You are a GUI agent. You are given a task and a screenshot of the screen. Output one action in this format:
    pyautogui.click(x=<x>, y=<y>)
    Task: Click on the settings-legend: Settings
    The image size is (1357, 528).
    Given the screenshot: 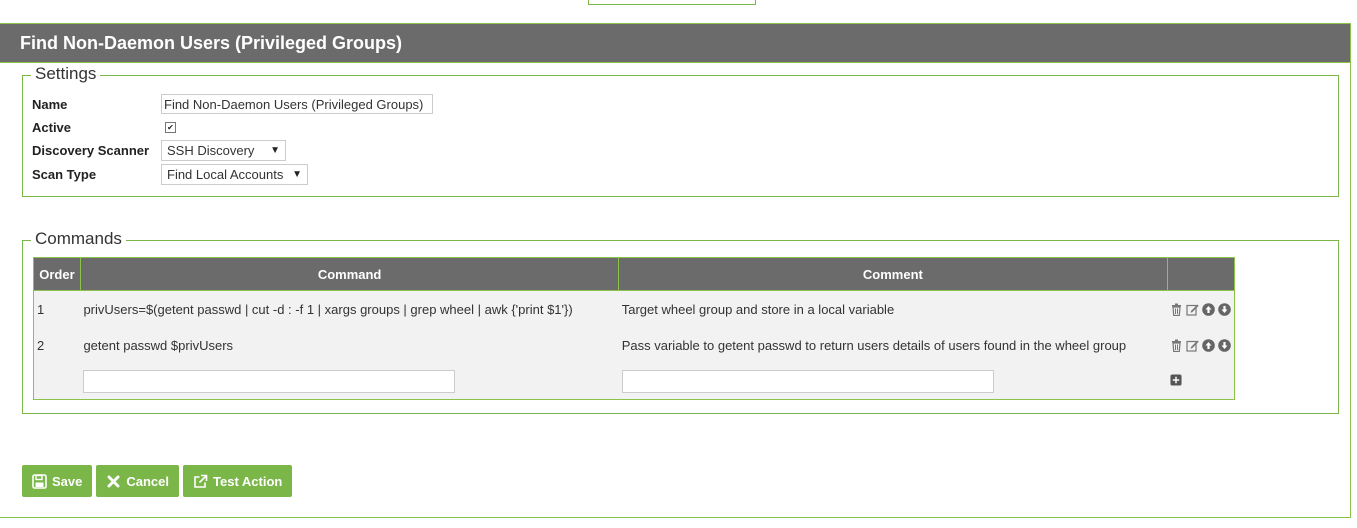 What is the action you would take?
    pyautogui.click(x=66, y=74)
    